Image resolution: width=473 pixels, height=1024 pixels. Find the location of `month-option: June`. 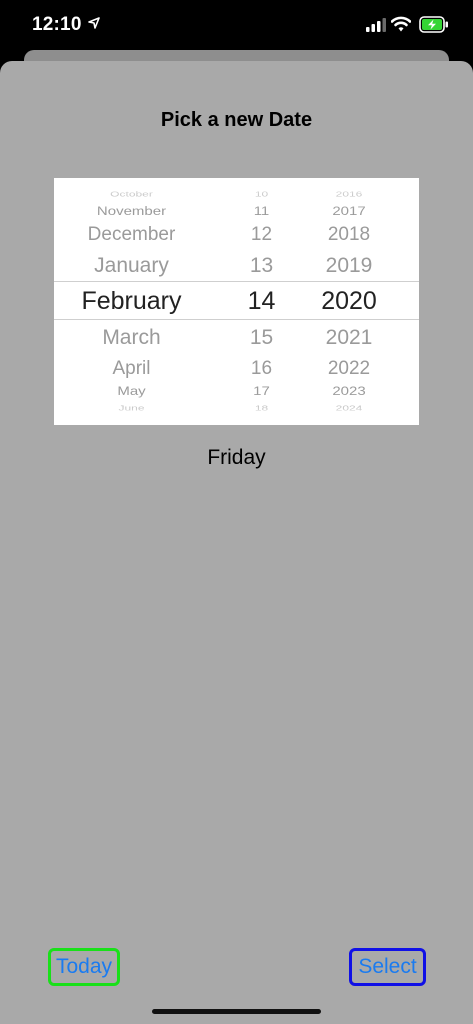

month-option: June is located at coordinates (131, 407).